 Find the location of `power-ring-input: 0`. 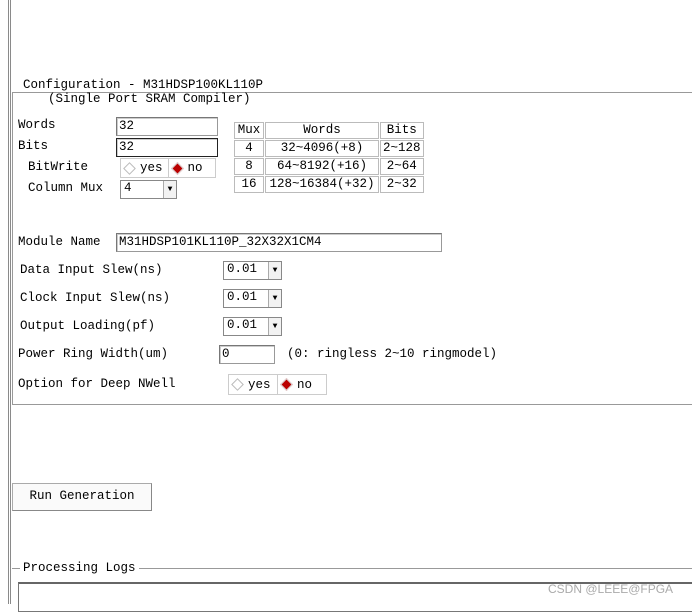

power-ring-input: 0 is located at coordinates (247, 354).